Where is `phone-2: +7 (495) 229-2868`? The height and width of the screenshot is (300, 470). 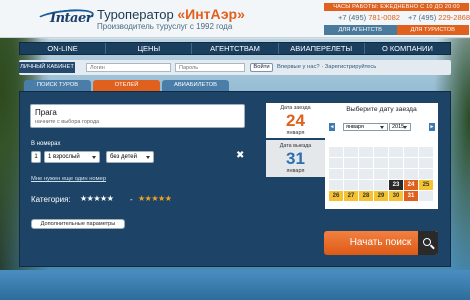 phone-2: +7 (495) 229-2868 is located at coordinates (439, 17).